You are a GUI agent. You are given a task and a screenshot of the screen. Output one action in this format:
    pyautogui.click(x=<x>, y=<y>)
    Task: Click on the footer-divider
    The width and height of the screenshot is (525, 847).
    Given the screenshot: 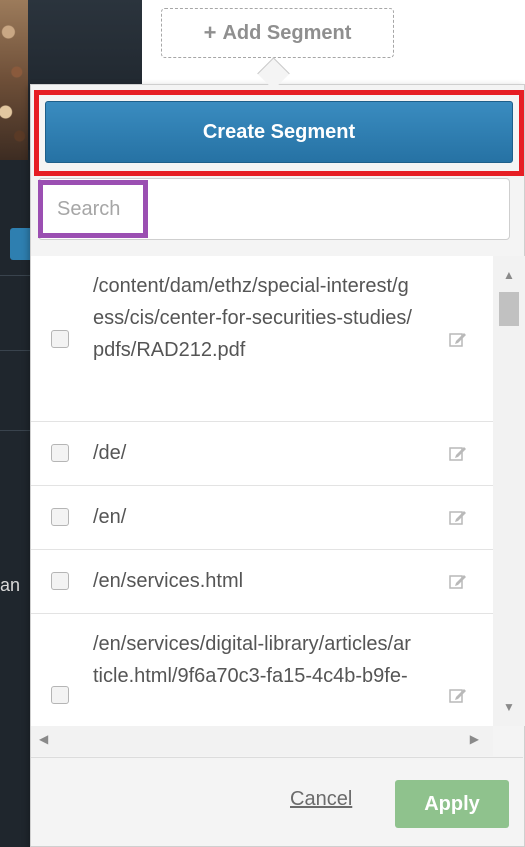 What is the action you would take?
    pyautogui.click(x=277, y=757)
    